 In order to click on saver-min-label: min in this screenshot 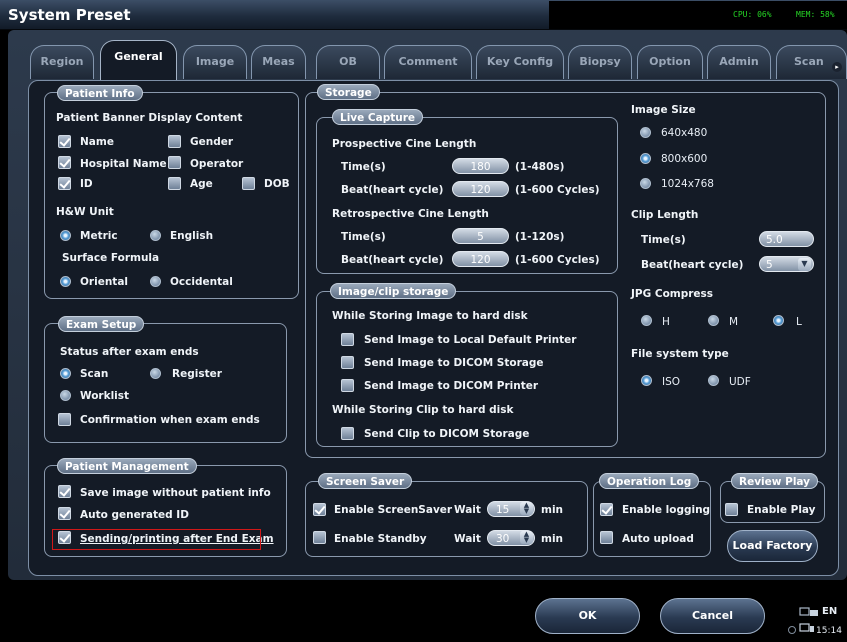, I will do `click(552, 510)`.